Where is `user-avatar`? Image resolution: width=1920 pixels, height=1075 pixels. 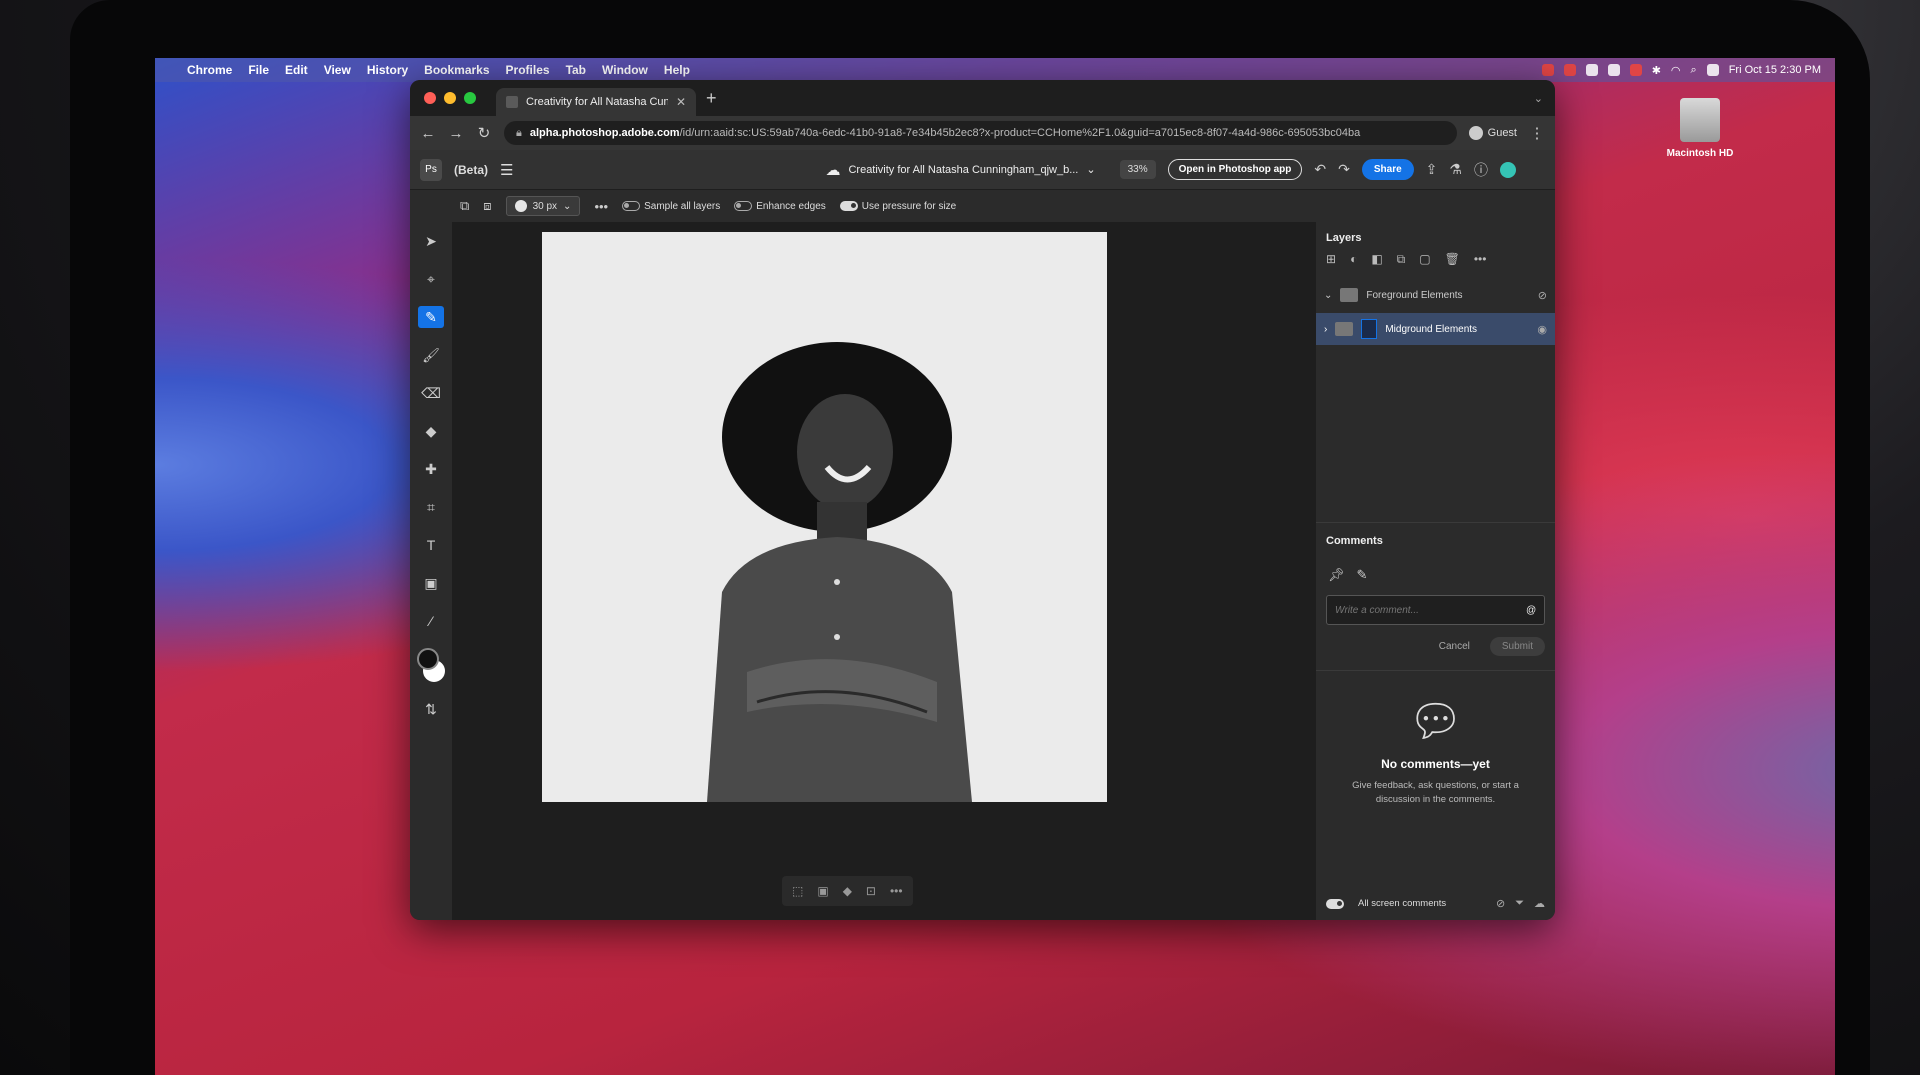
user-avatar is located at coordinates (1507, 169).